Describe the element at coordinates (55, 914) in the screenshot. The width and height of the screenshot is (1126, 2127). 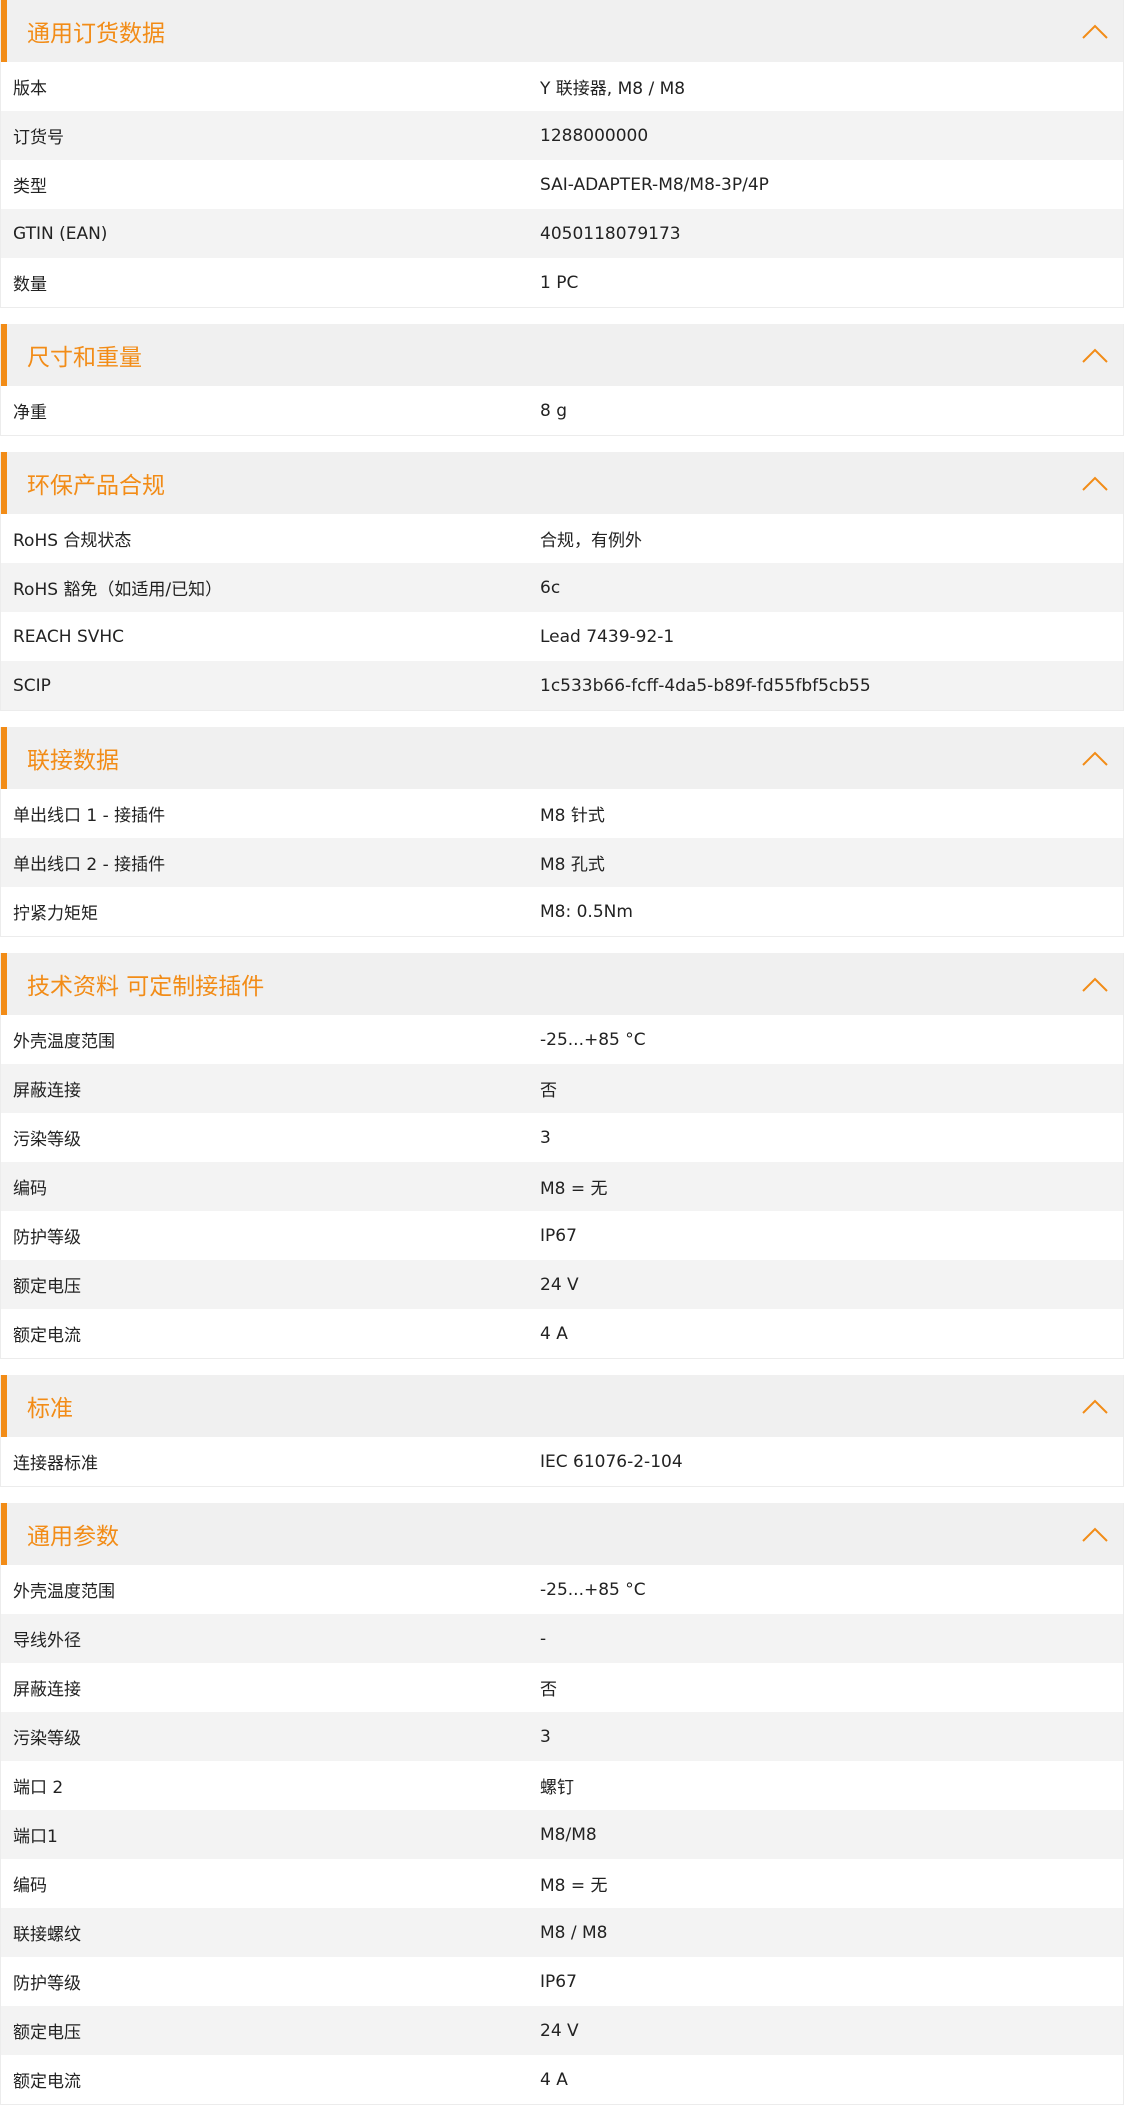
I see `row-label: 拧紧力矩矩` at that location.